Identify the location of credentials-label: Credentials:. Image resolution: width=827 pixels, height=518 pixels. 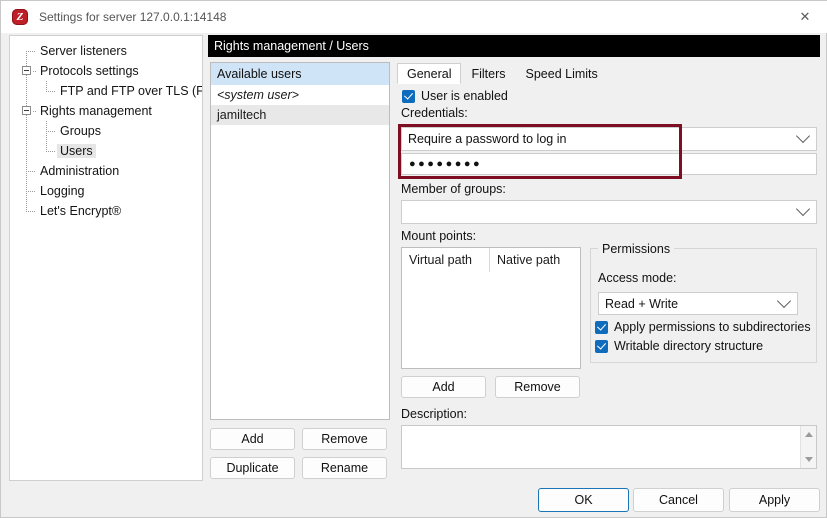
(434, 113).